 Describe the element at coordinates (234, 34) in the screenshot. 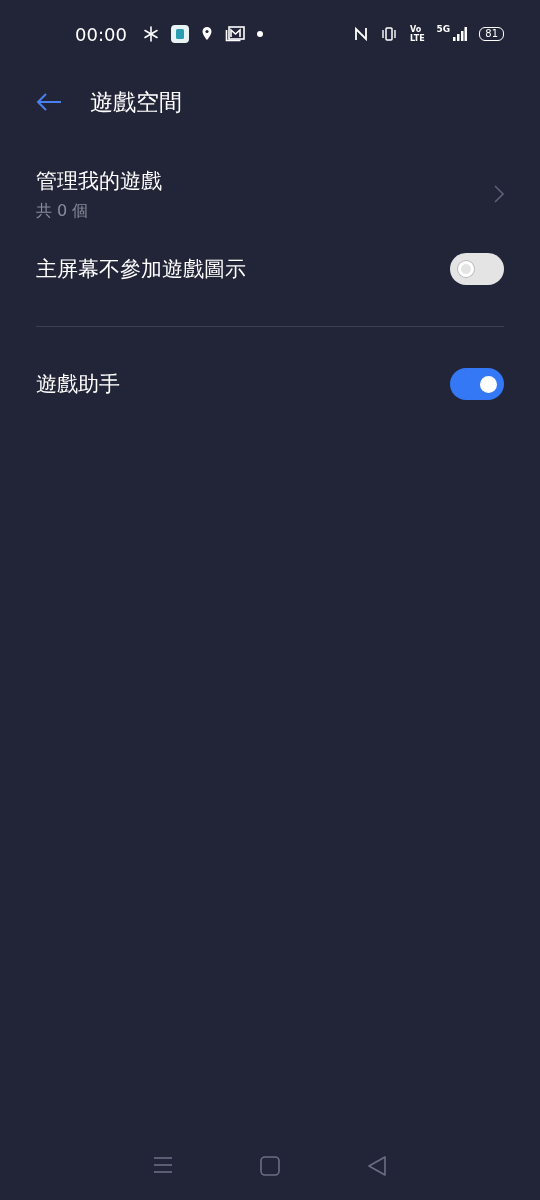

I see `gallery-icon` at that location.